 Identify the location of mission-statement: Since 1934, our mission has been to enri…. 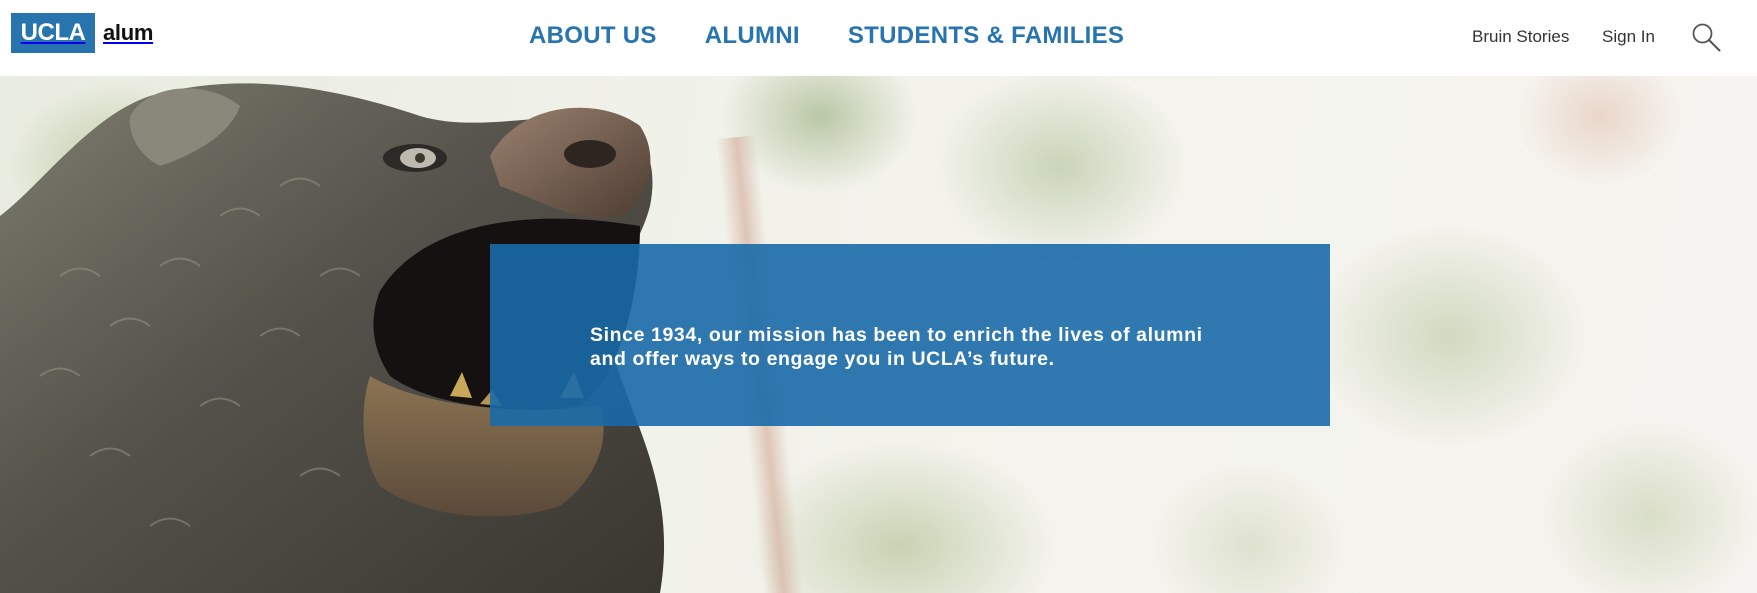
(896, 347).